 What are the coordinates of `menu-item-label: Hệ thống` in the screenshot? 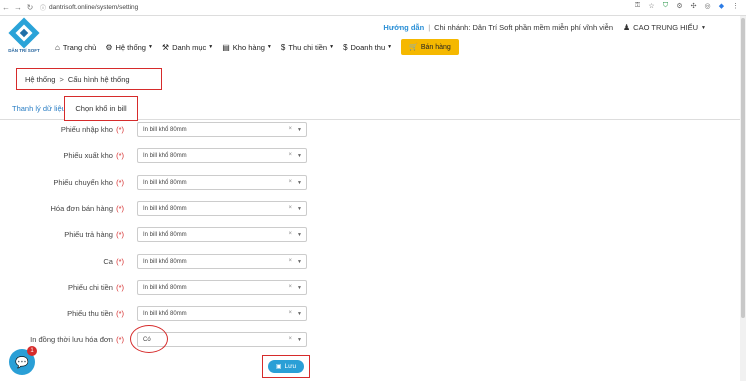 It's located at (130, 47).